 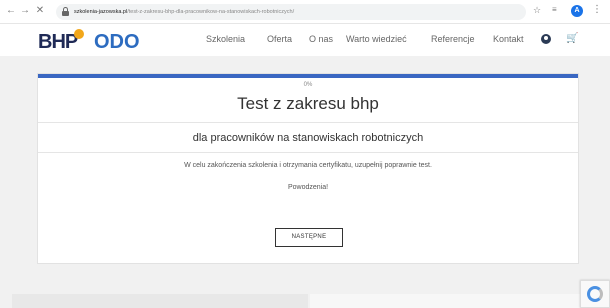 I want to click on progress-label: 0%, so click(x=308, y=85).